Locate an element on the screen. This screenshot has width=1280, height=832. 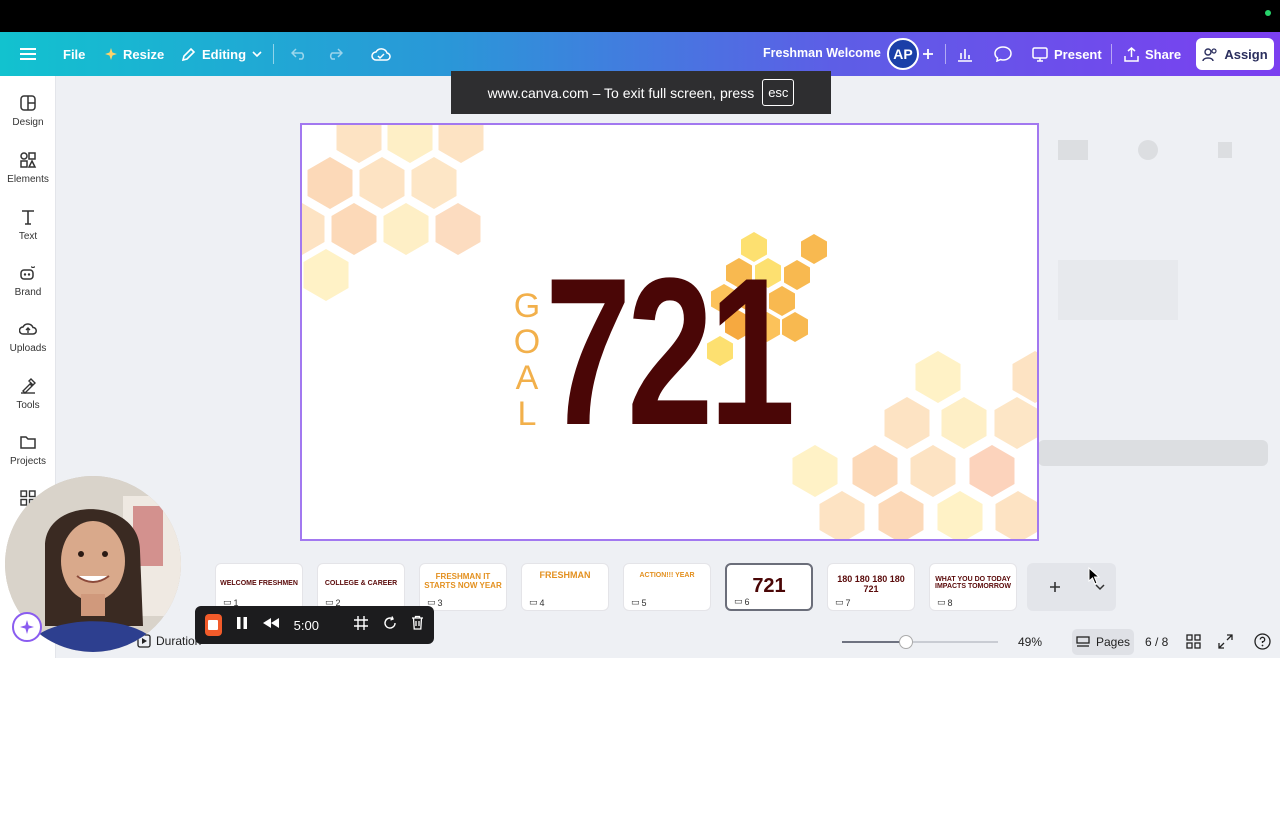
sidebar-item-label: Design is located at coordinates (28, 122).